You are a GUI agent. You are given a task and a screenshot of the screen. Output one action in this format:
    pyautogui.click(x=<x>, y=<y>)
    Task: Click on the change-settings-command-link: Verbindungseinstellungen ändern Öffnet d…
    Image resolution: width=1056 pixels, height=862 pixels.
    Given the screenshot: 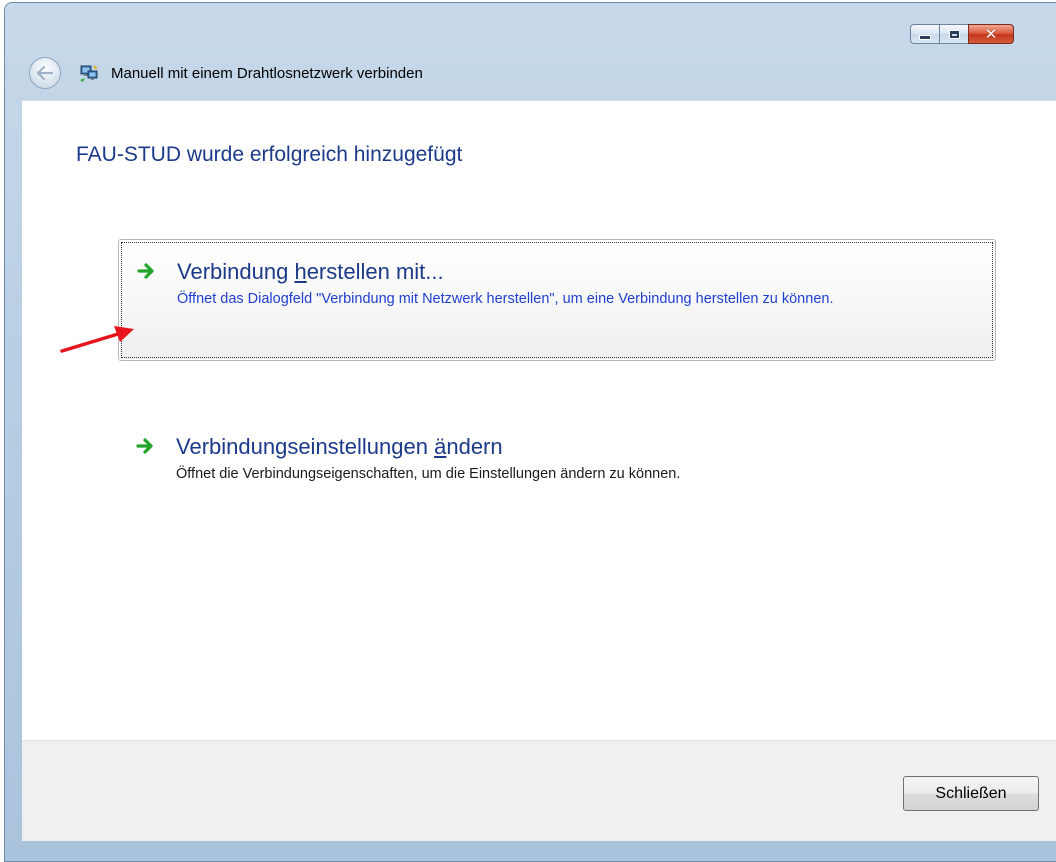 What is the action you would take?
    pyautogui.click(x=557, y=460)
    